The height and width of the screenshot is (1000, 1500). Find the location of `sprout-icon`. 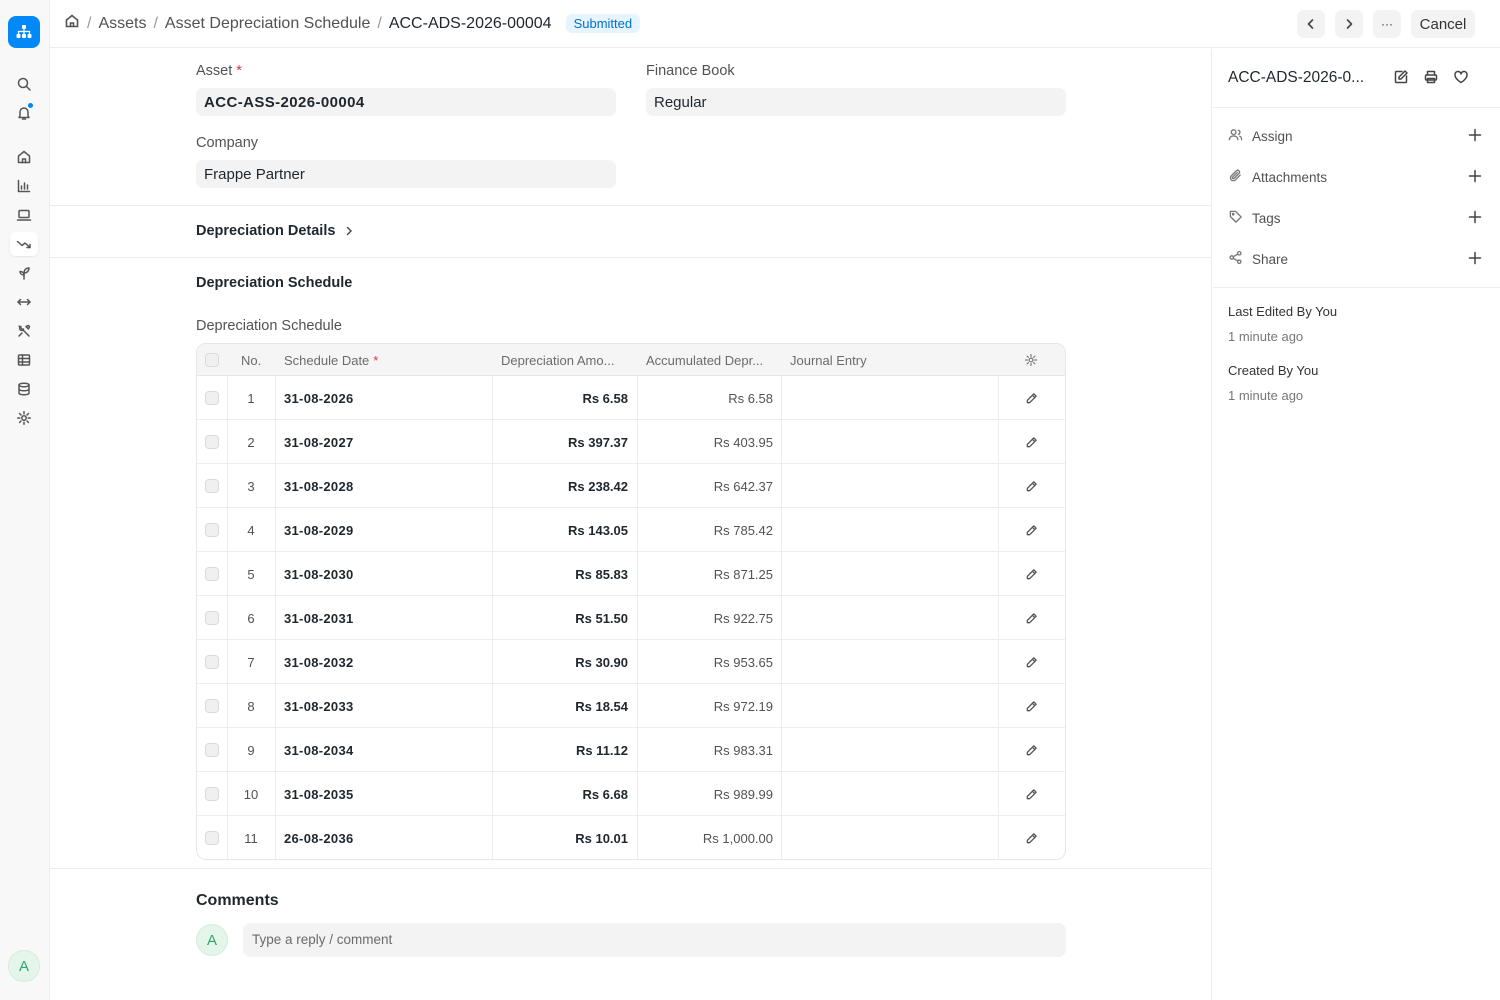

sprout-icon is located at coordinates (24, 273).